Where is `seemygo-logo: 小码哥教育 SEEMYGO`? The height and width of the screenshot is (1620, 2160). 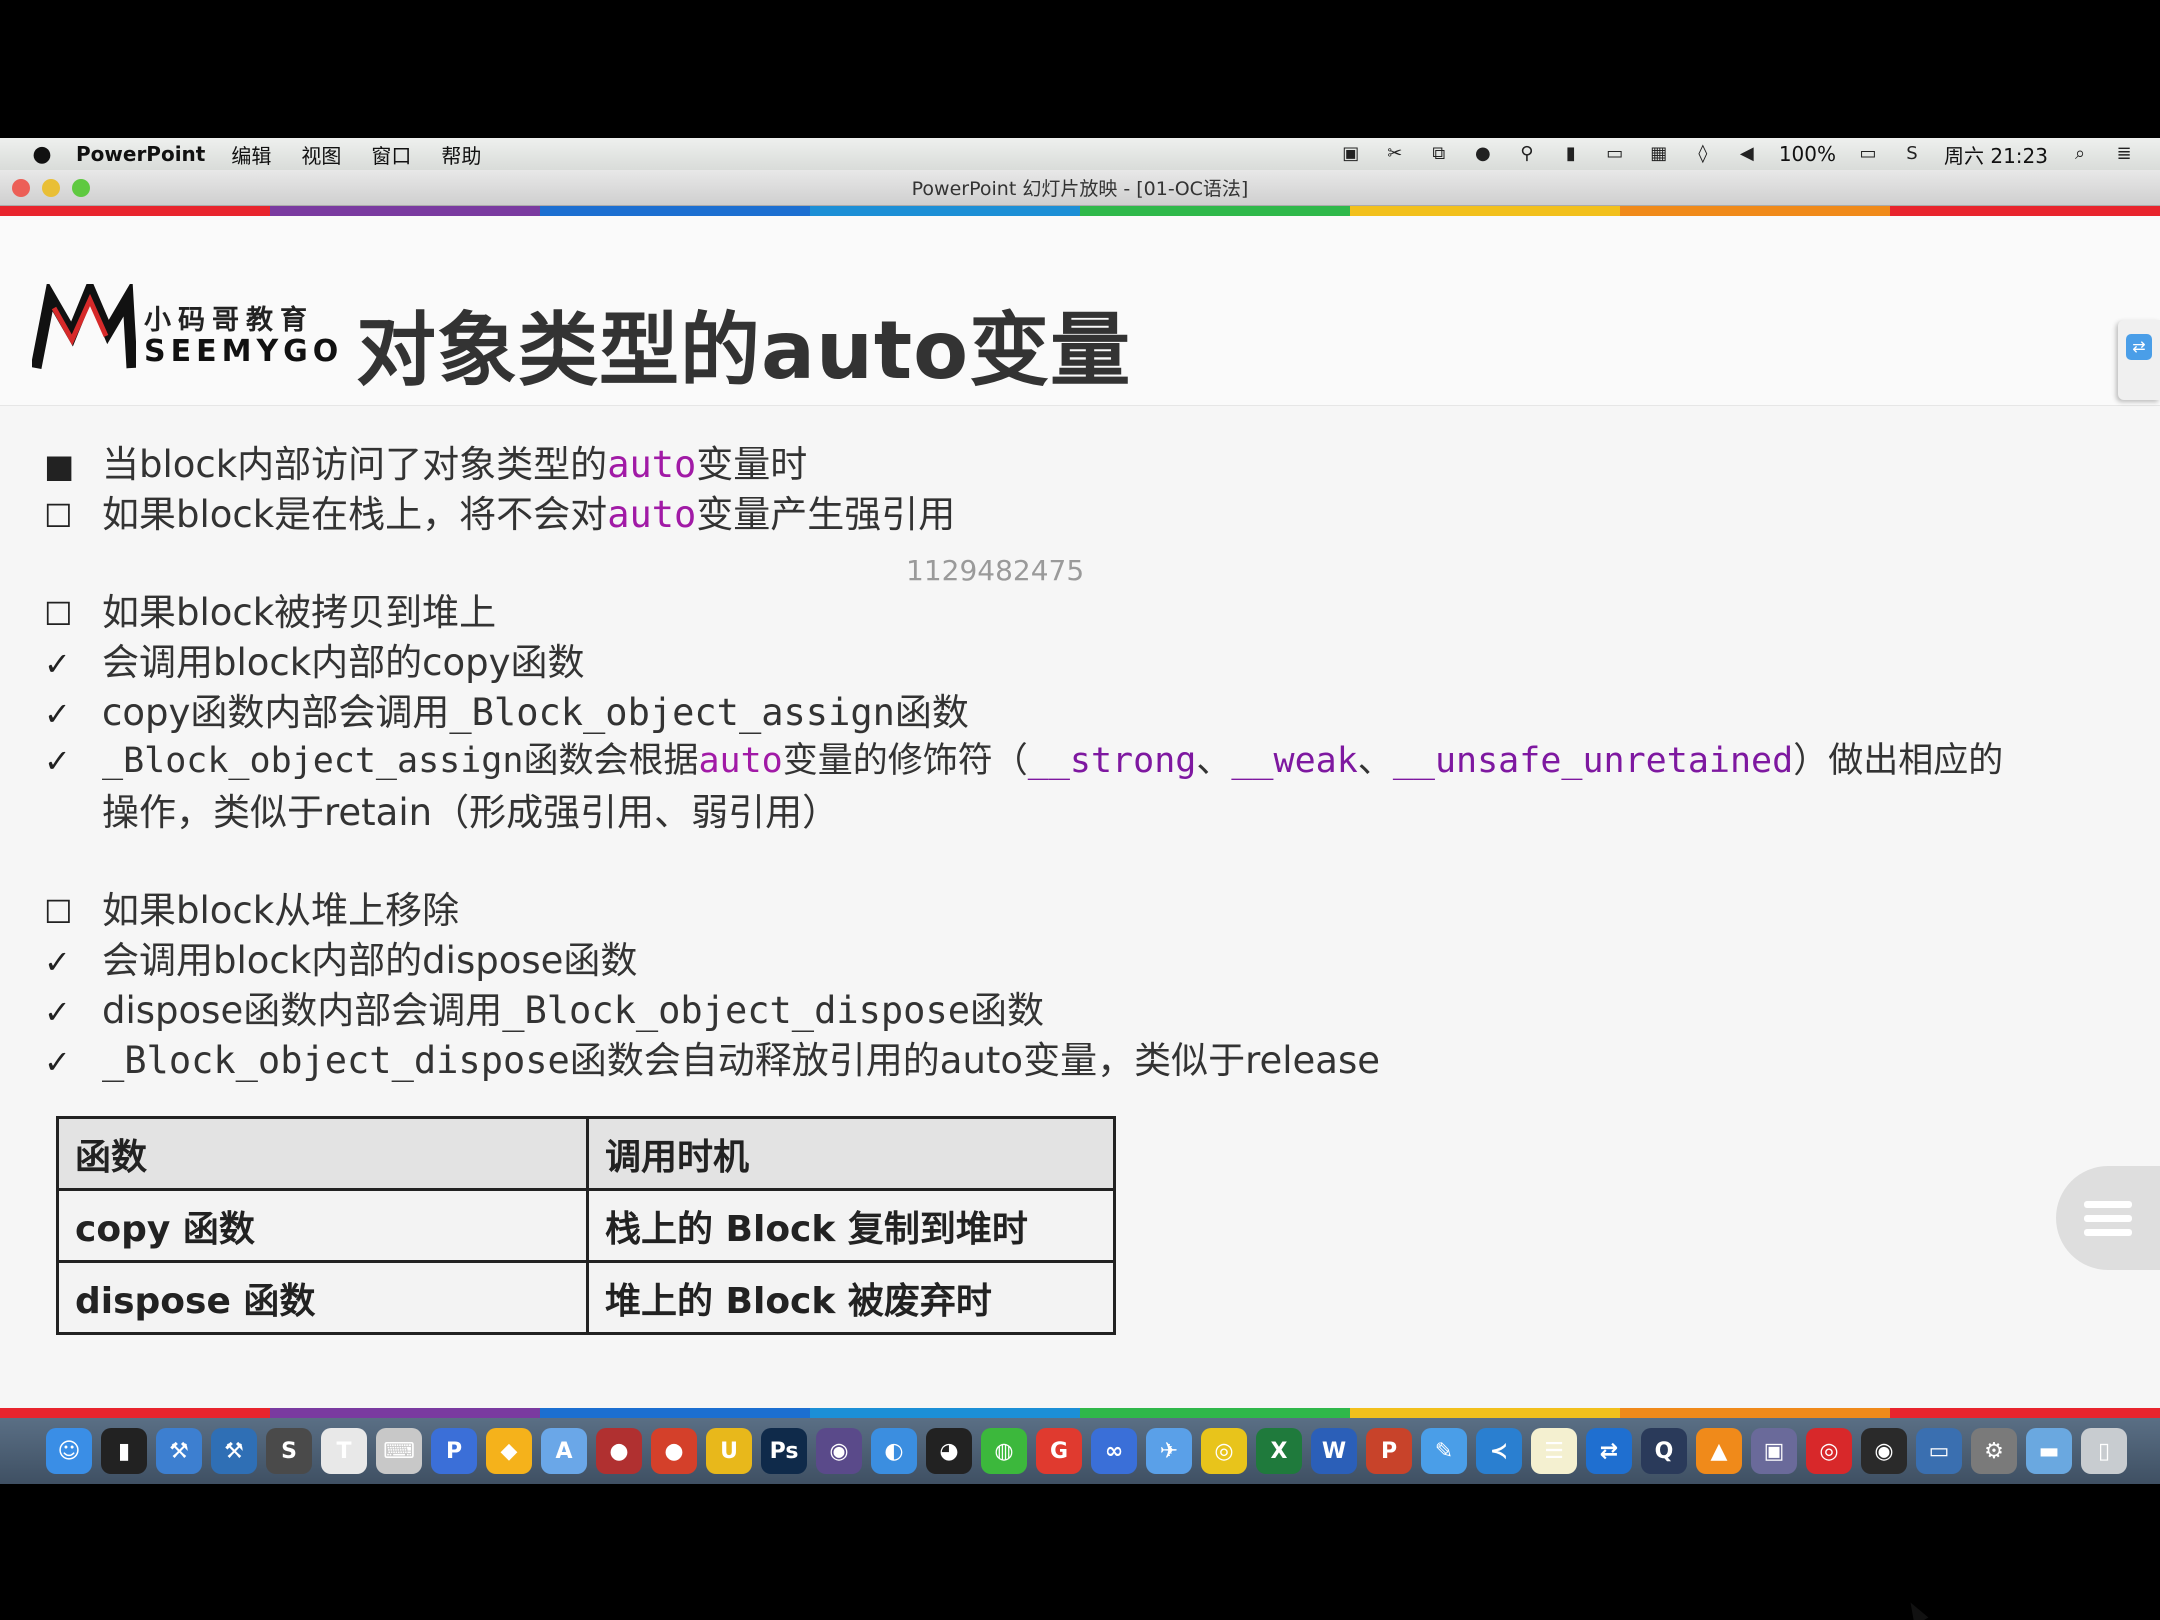 seemygo-logo: 小码哥教育 SEEMYGO is located at coordinates (185, 339).